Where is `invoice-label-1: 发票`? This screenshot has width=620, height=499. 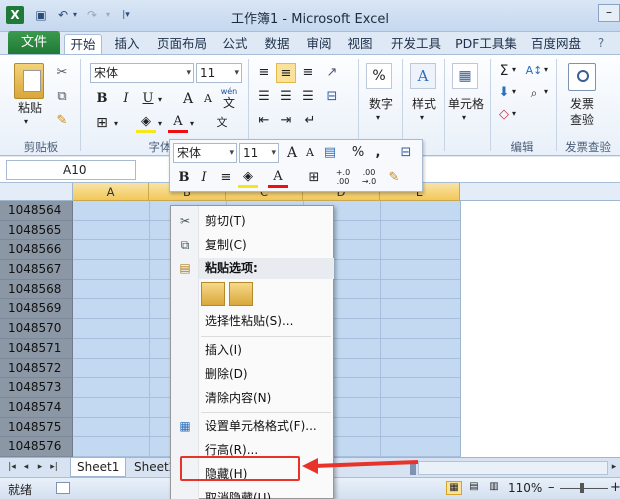
invoice-label-1: 发票 is located at coordinates (582, 103).